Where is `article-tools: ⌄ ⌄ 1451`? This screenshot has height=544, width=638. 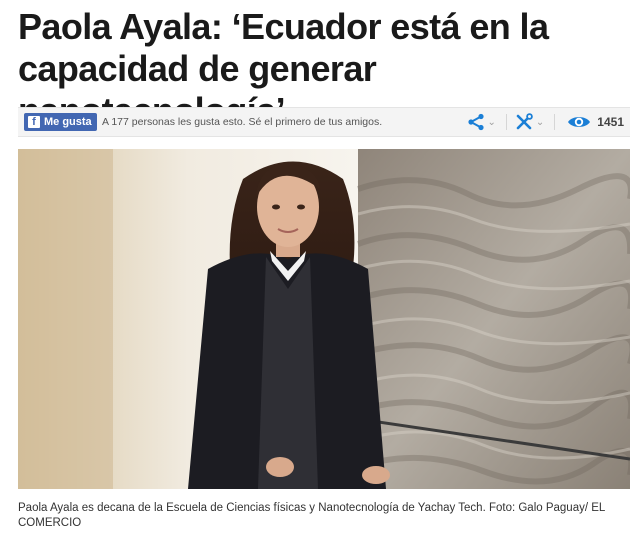
article-tools: ⌄ ⌄ 1451 is located at coordinates (545, 122).